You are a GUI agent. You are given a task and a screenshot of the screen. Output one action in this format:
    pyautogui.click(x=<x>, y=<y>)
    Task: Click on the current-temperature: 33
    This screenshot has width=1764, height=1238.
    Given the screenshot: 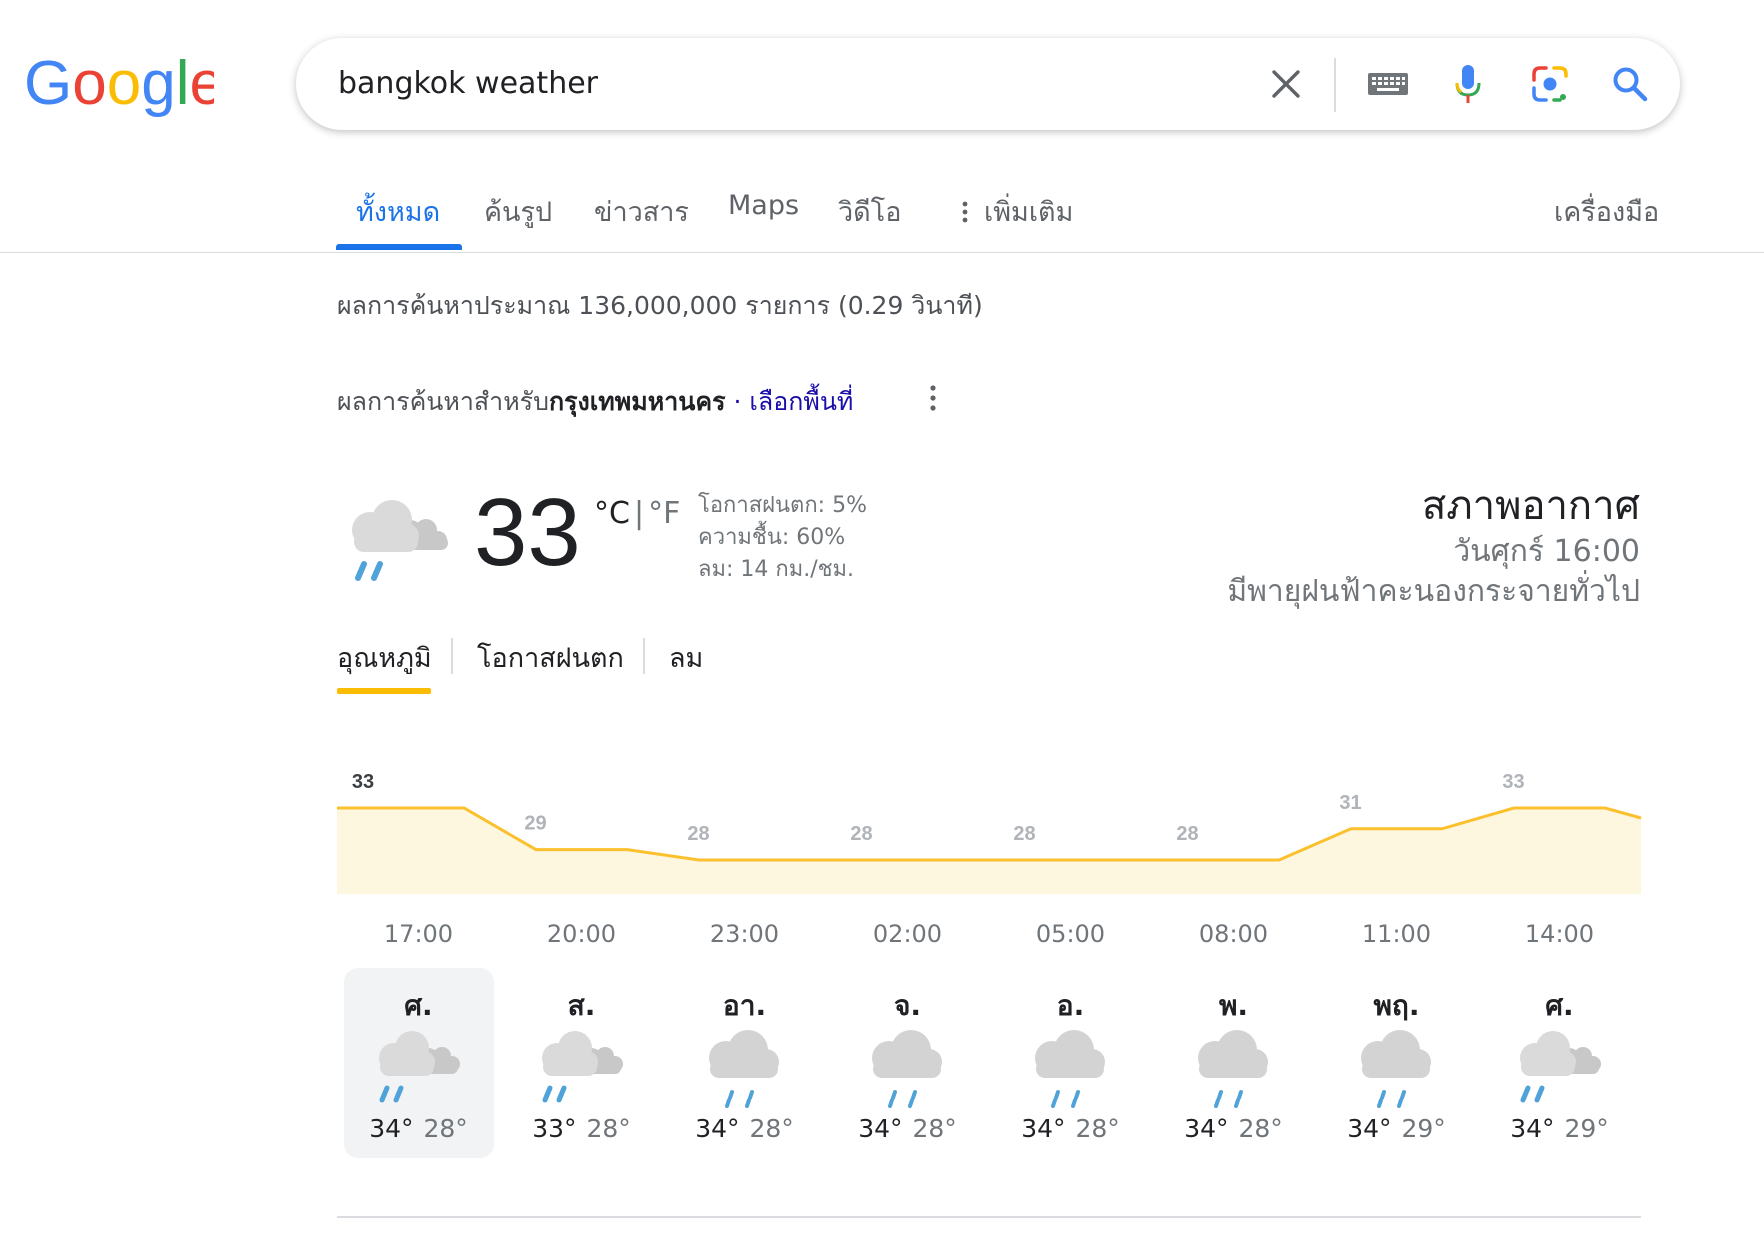 What is the action you would take?
    pyautogui.click(x=527, y=532)
    